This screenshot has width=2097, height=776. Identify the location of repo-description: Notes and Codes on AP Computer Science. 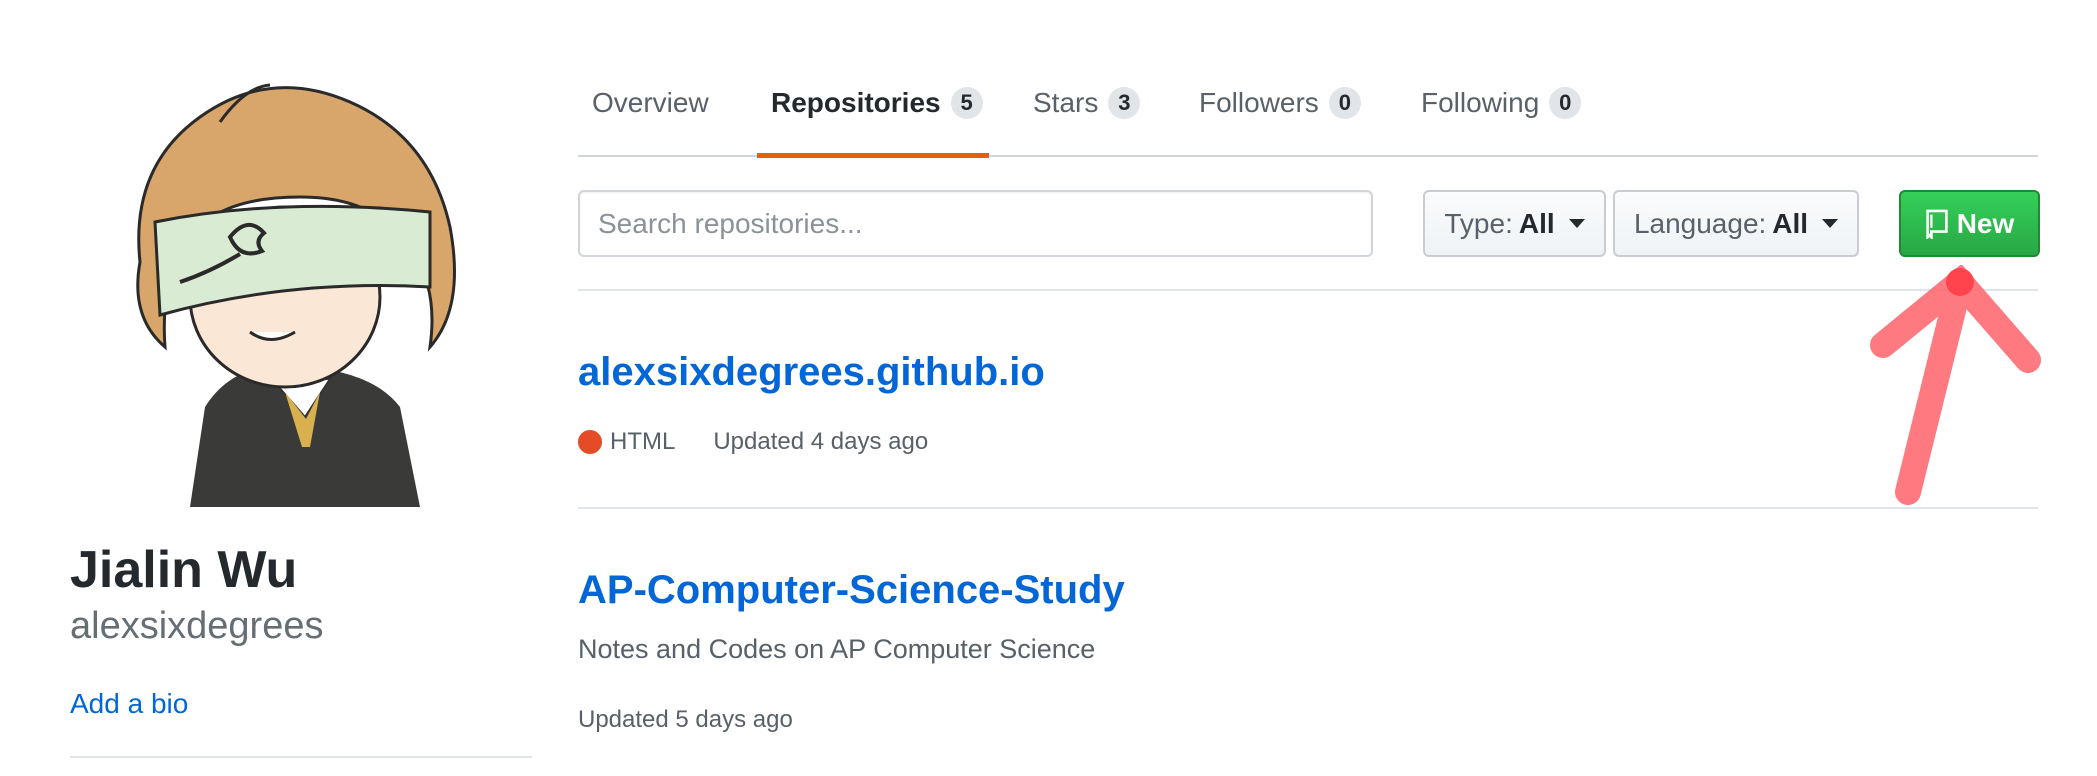
(837, 649).